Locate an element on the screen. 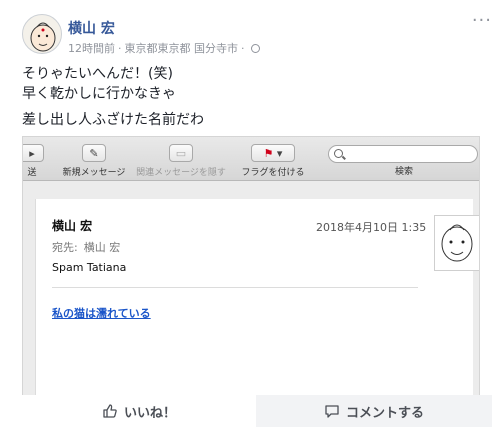 This screenshot has width=500, height=427. toolbar-forward: ▸ 送 is located at coordinates (35, 161).